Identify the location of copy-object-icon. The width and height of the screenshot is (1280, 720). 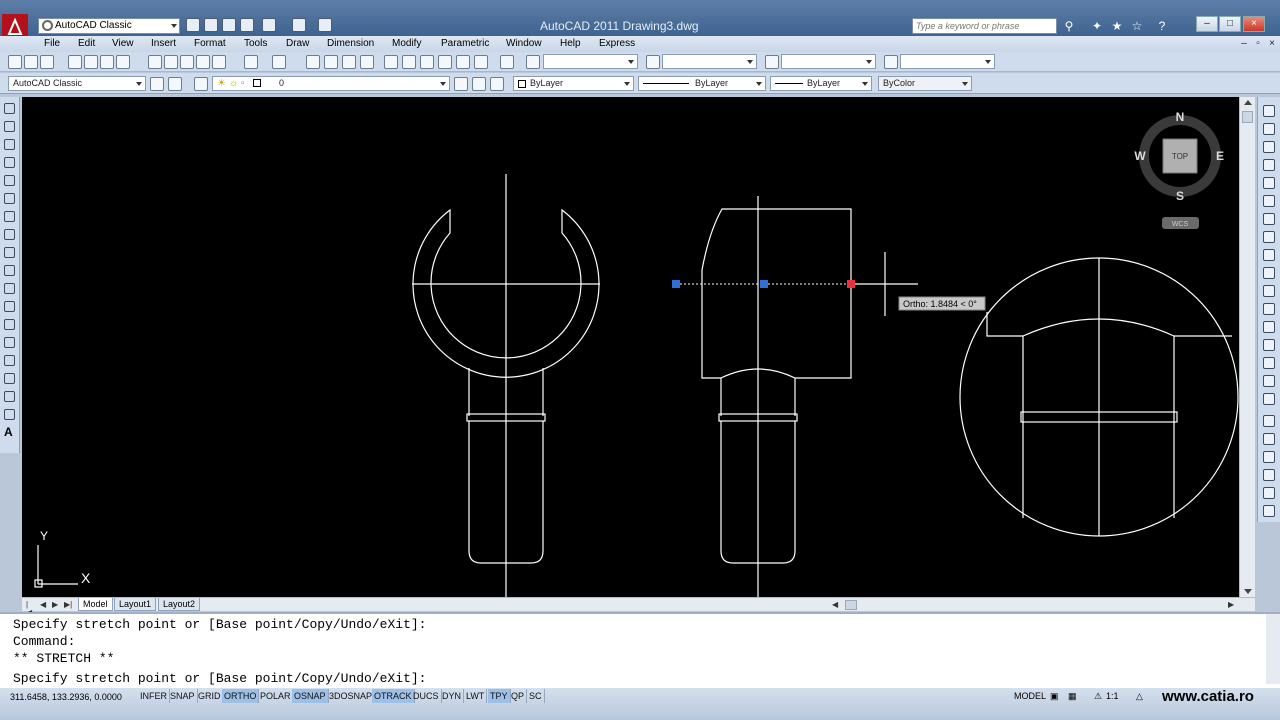
(1269, 129).